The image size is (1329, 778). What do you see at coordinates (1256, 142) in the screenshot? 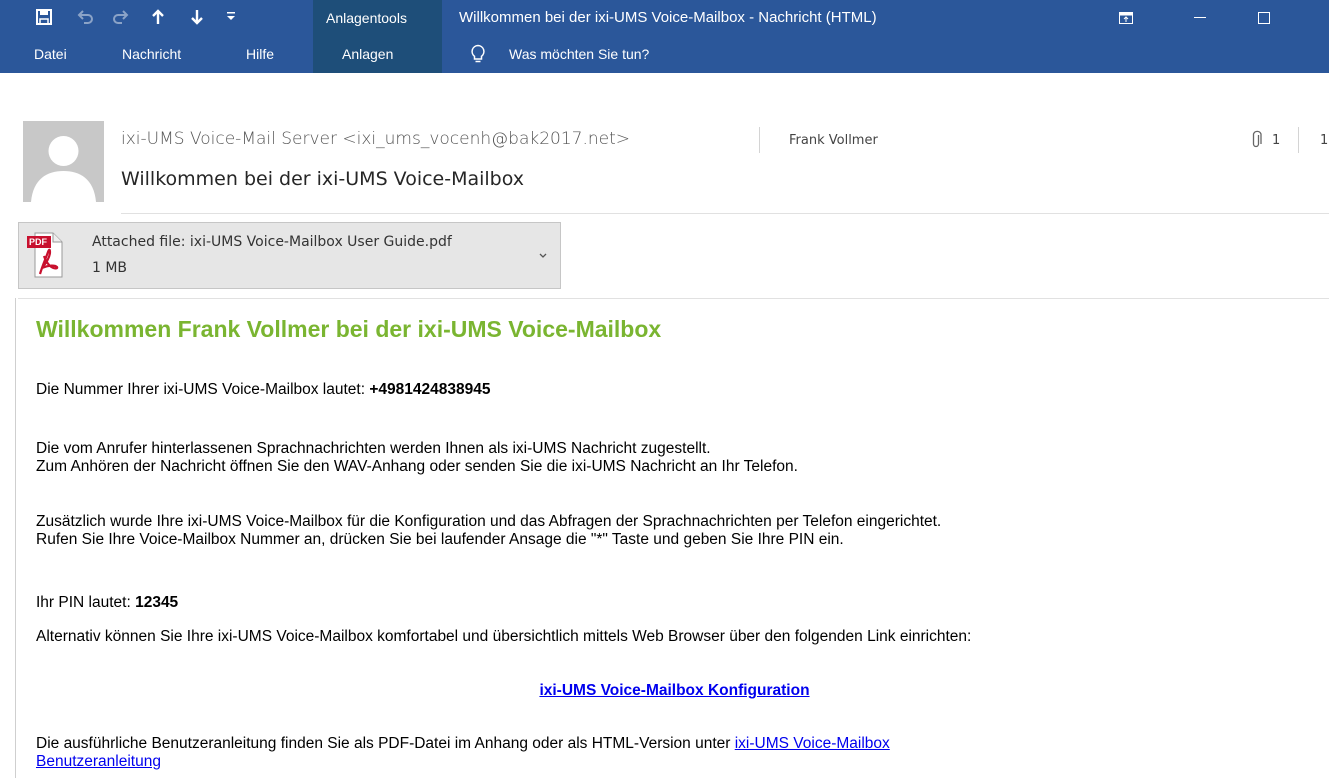
I see `paperclip-icon` at bounding box center [1256, 142].